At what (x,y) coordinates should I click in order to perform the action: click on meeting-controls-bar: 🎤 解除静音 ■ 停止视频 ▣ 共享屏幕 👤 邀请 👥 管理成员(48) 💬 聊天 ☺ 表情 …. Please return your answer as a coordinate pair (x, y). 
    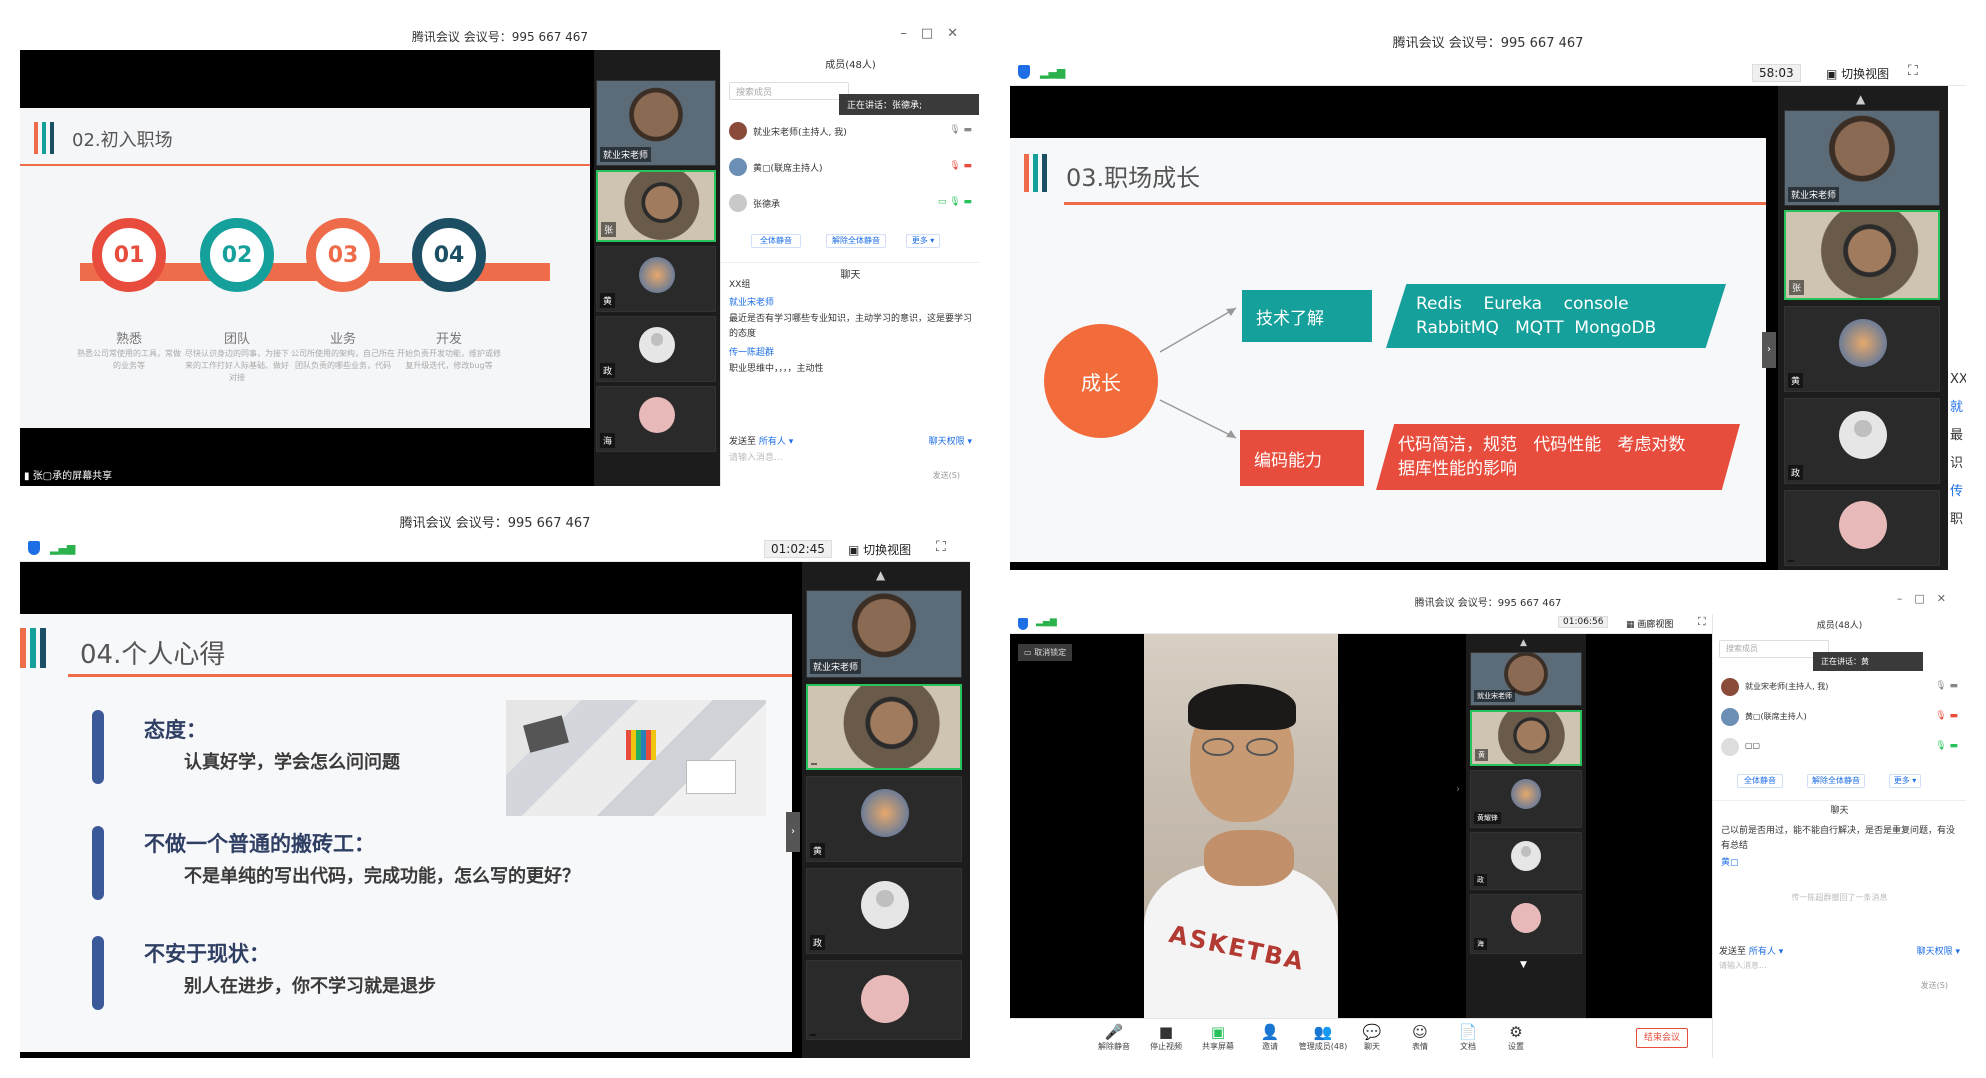
    Looking at the image, I should click on (1361, 1038).